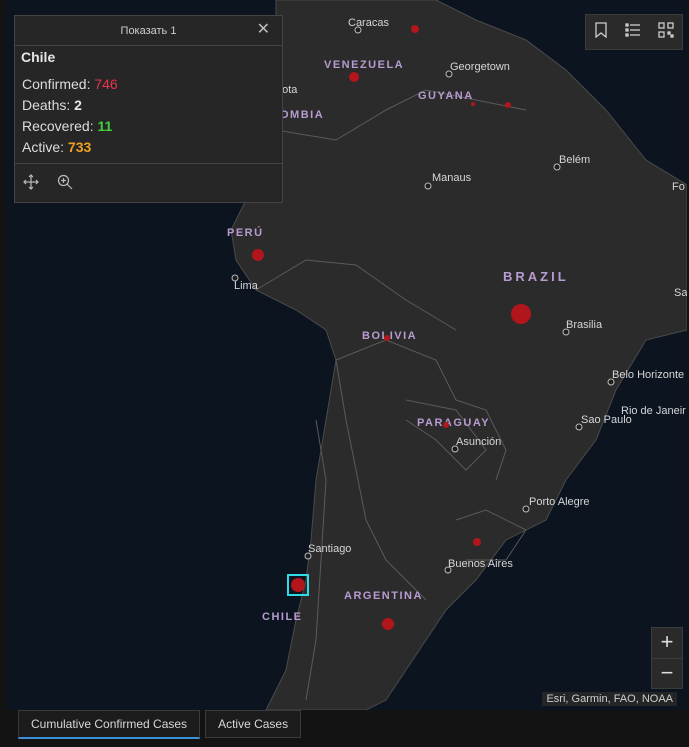  Describe the element at coordinates (52, 105) in the screenshot. I see `deaths-row: Deaths: 2` at that location.